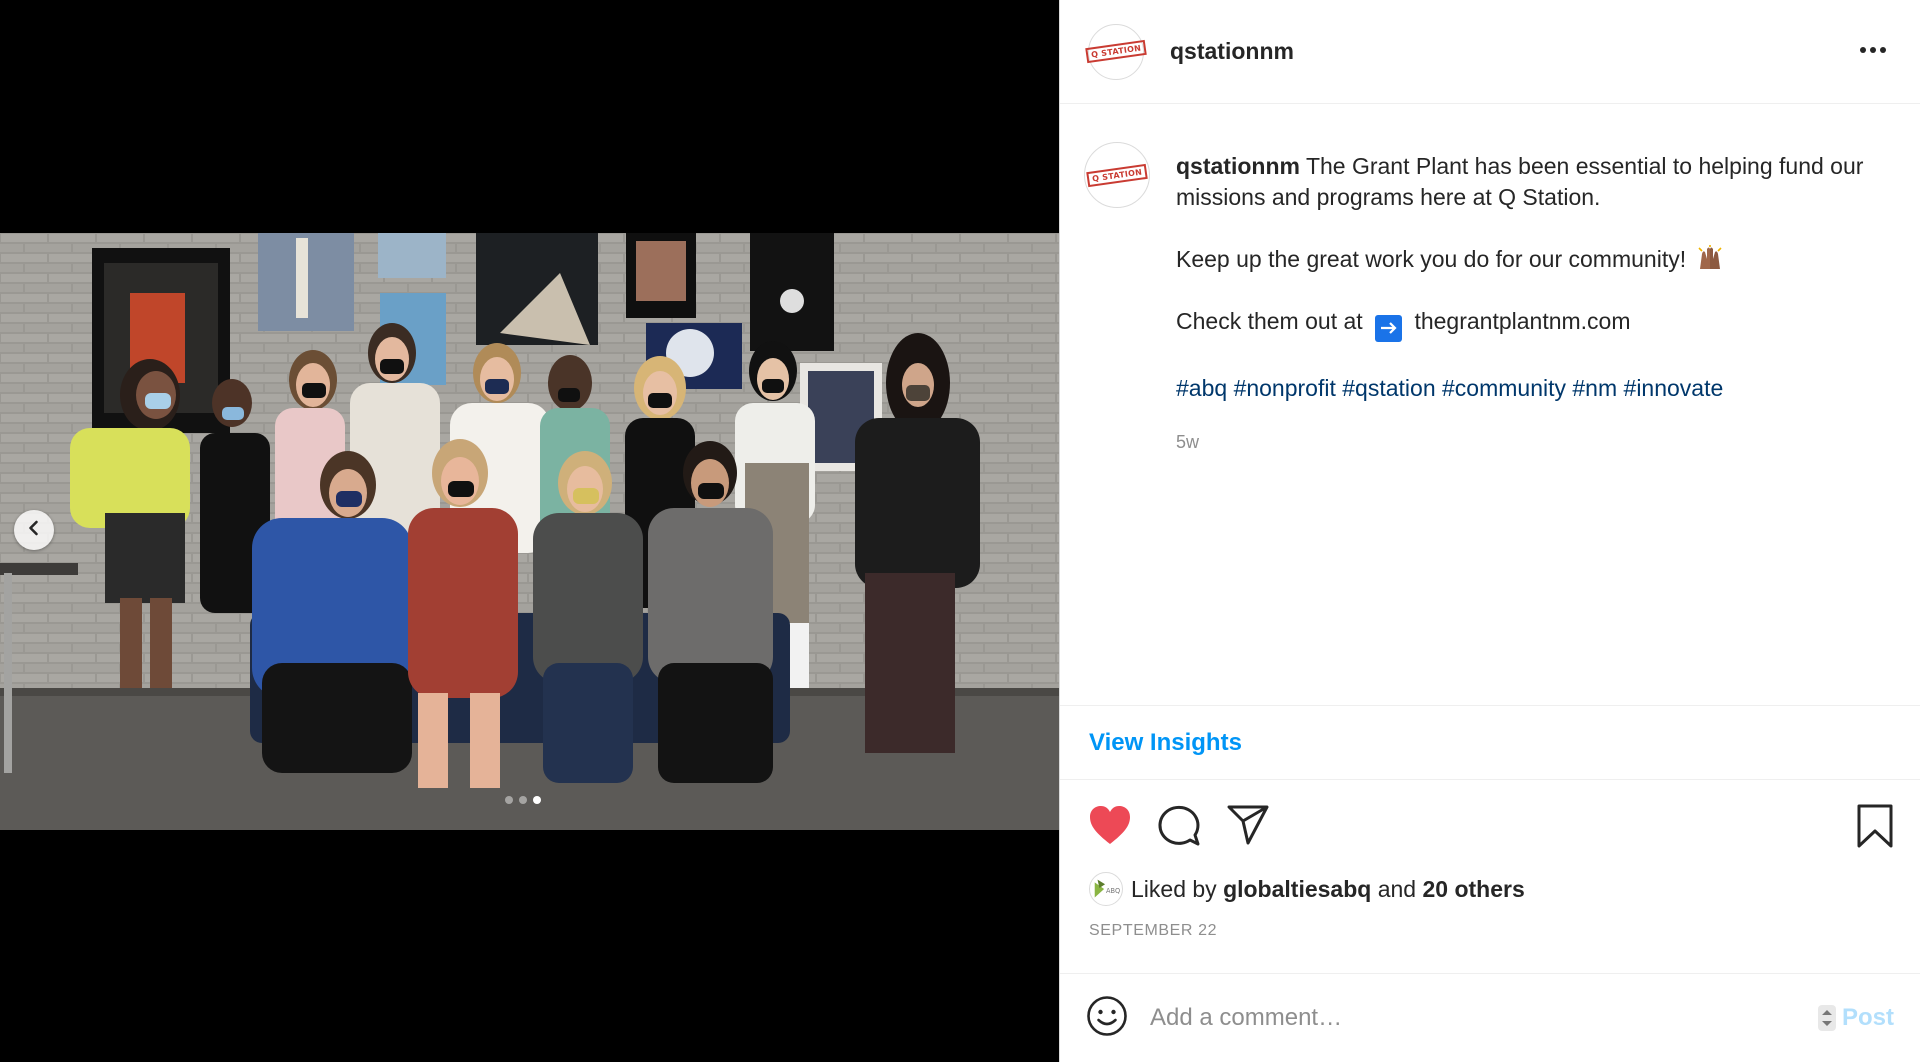 This screenshot has width=1920, height=1062. Describe the element at coordinates (1248, 825) in the screenshot. I see `share-icon` at that location.